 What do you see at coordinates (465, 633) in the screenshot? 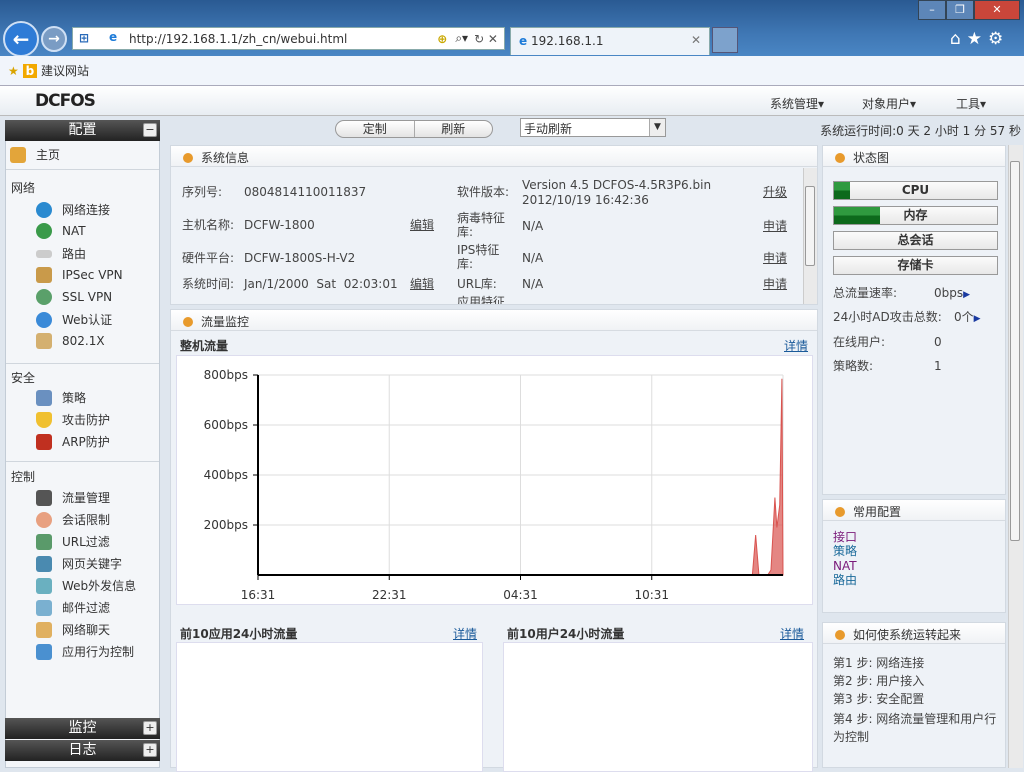
I see `top-apps-details-link: 详情` at bounding box center [465, 633].